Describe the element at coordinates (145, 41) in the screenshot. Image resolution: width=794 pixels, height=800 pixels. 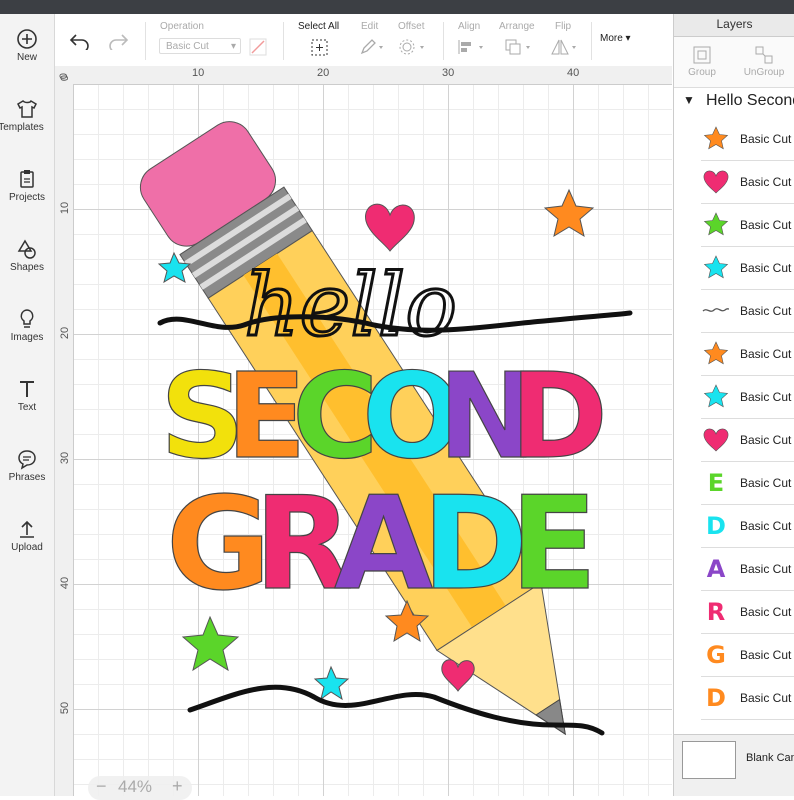
I see `toolbar-divider` at that location.